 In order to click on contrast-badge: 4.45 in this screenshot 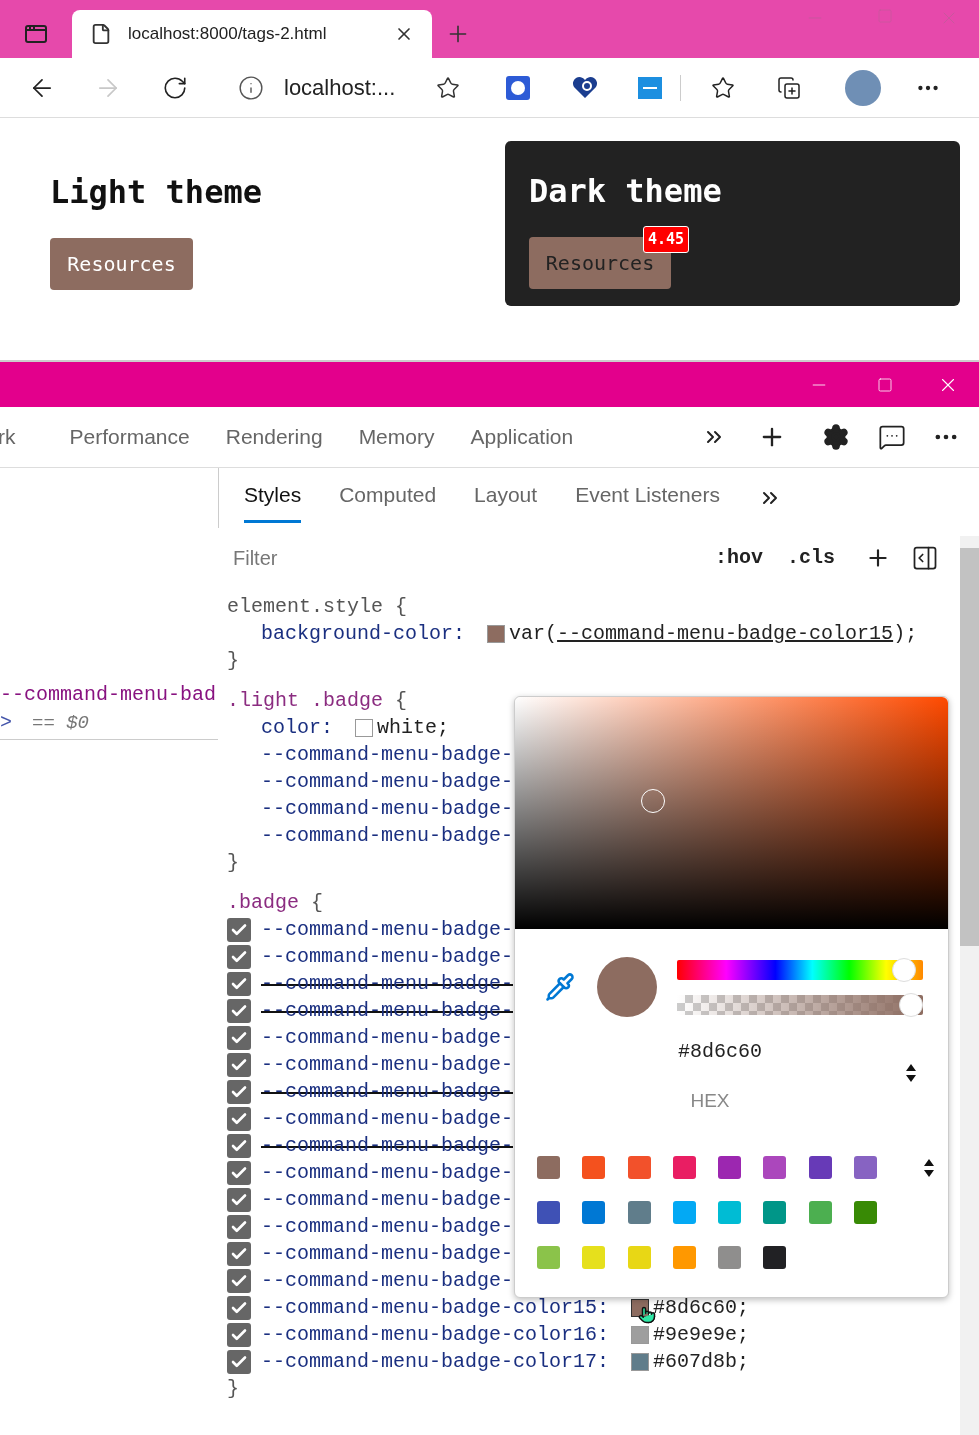, I will do `click(666, 239)`.